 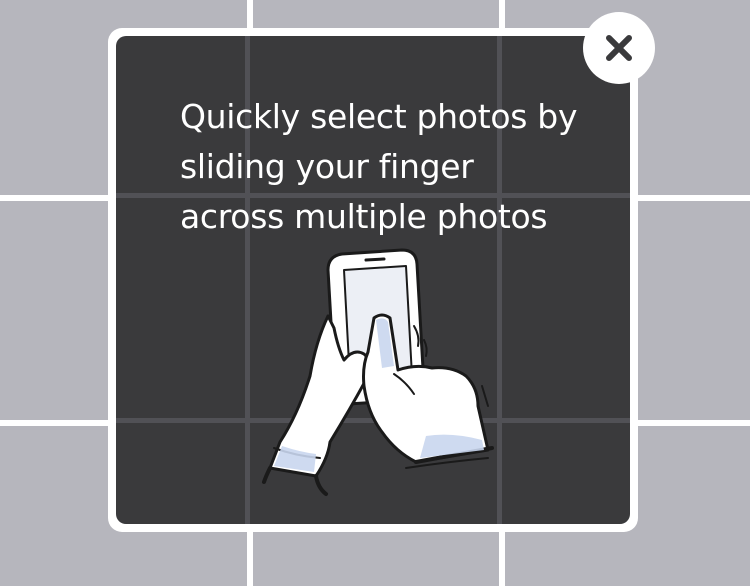 I want to click on message-line-3: across multiple photos, so click(x=364, y=216).